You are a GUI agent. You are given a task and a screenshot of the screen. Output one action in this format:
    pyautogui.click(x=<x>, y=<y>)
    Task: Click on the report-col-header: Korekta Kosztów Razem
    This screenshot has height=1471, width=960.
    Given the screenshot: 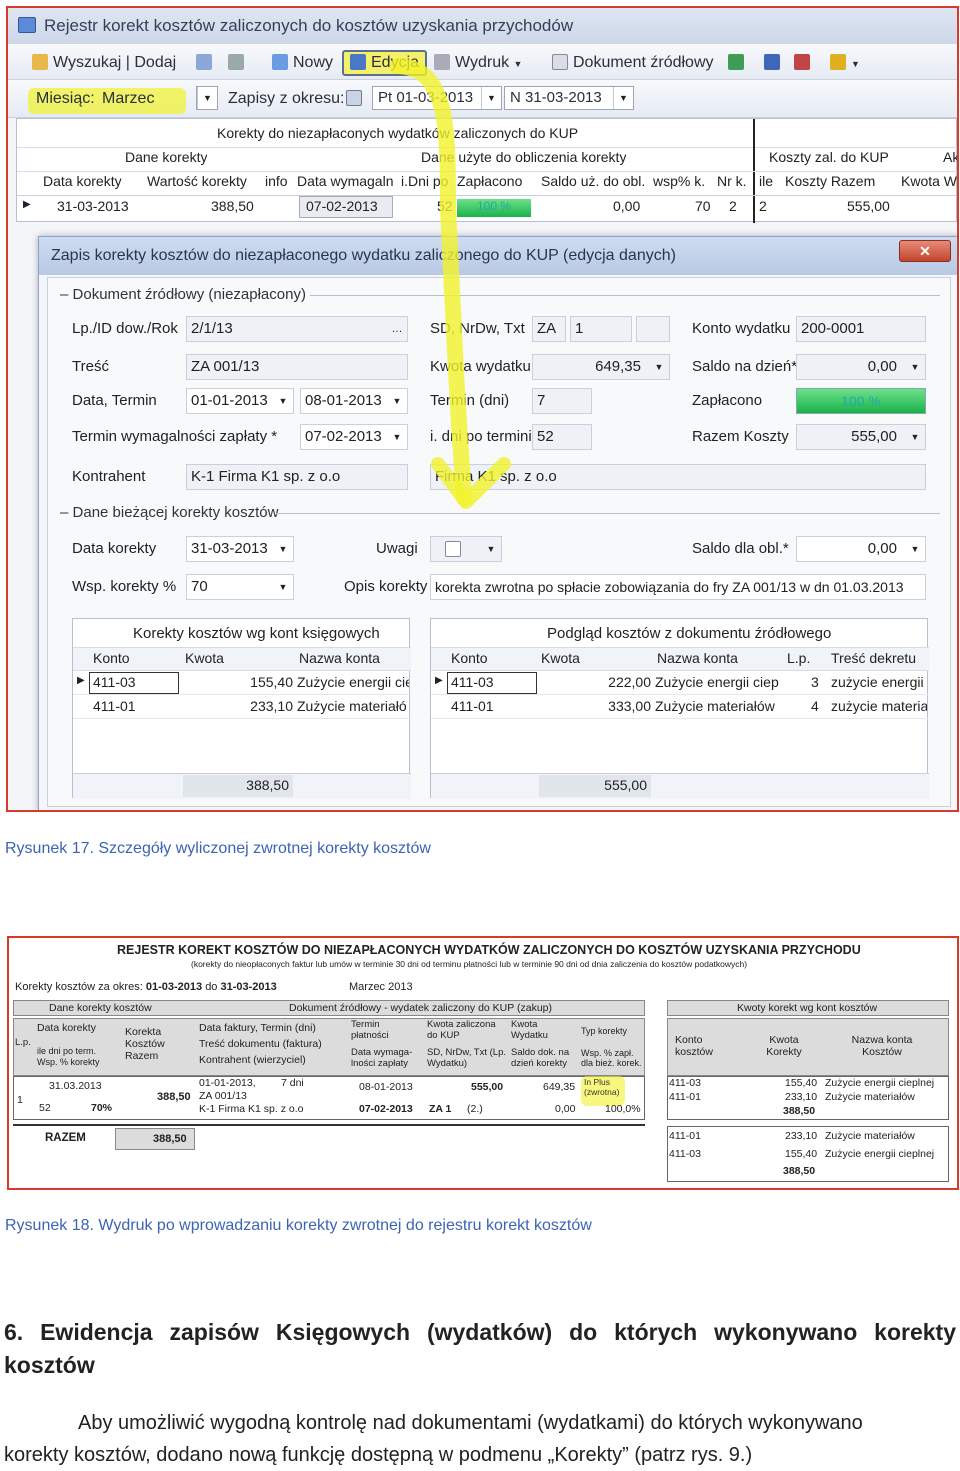 What is the action you would take?
    pyautogui.click(x=145, y=1044)
    